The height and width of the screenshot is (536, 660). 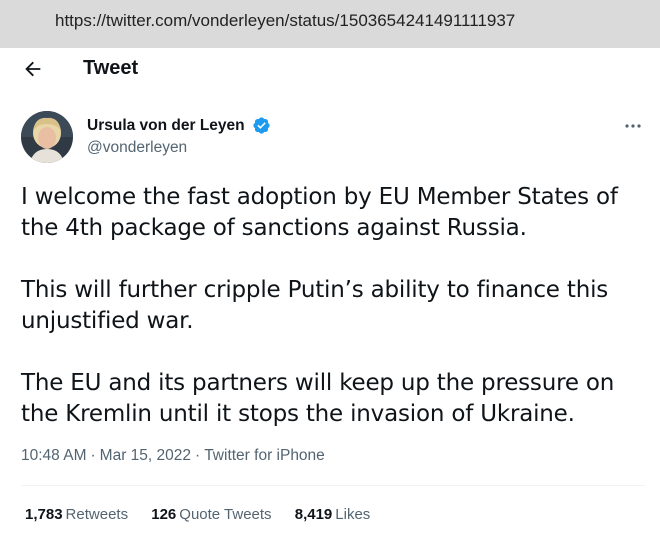 I want to click on author-handle: @vonderleyen, so click(x=137, y=148).